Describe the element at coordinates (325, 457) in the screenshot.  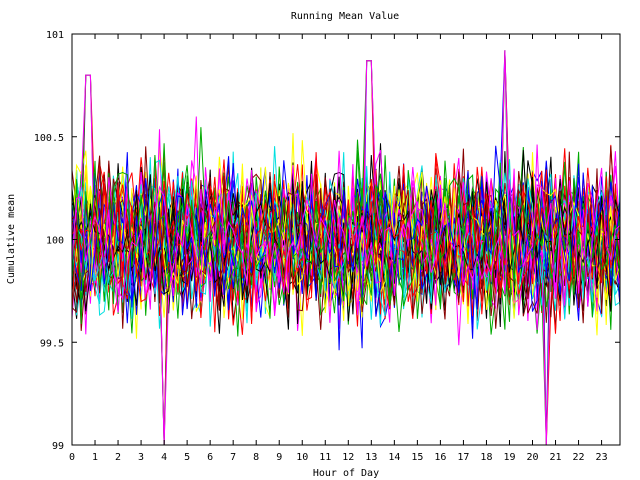
I see `x-tick-label: 11` at that location.